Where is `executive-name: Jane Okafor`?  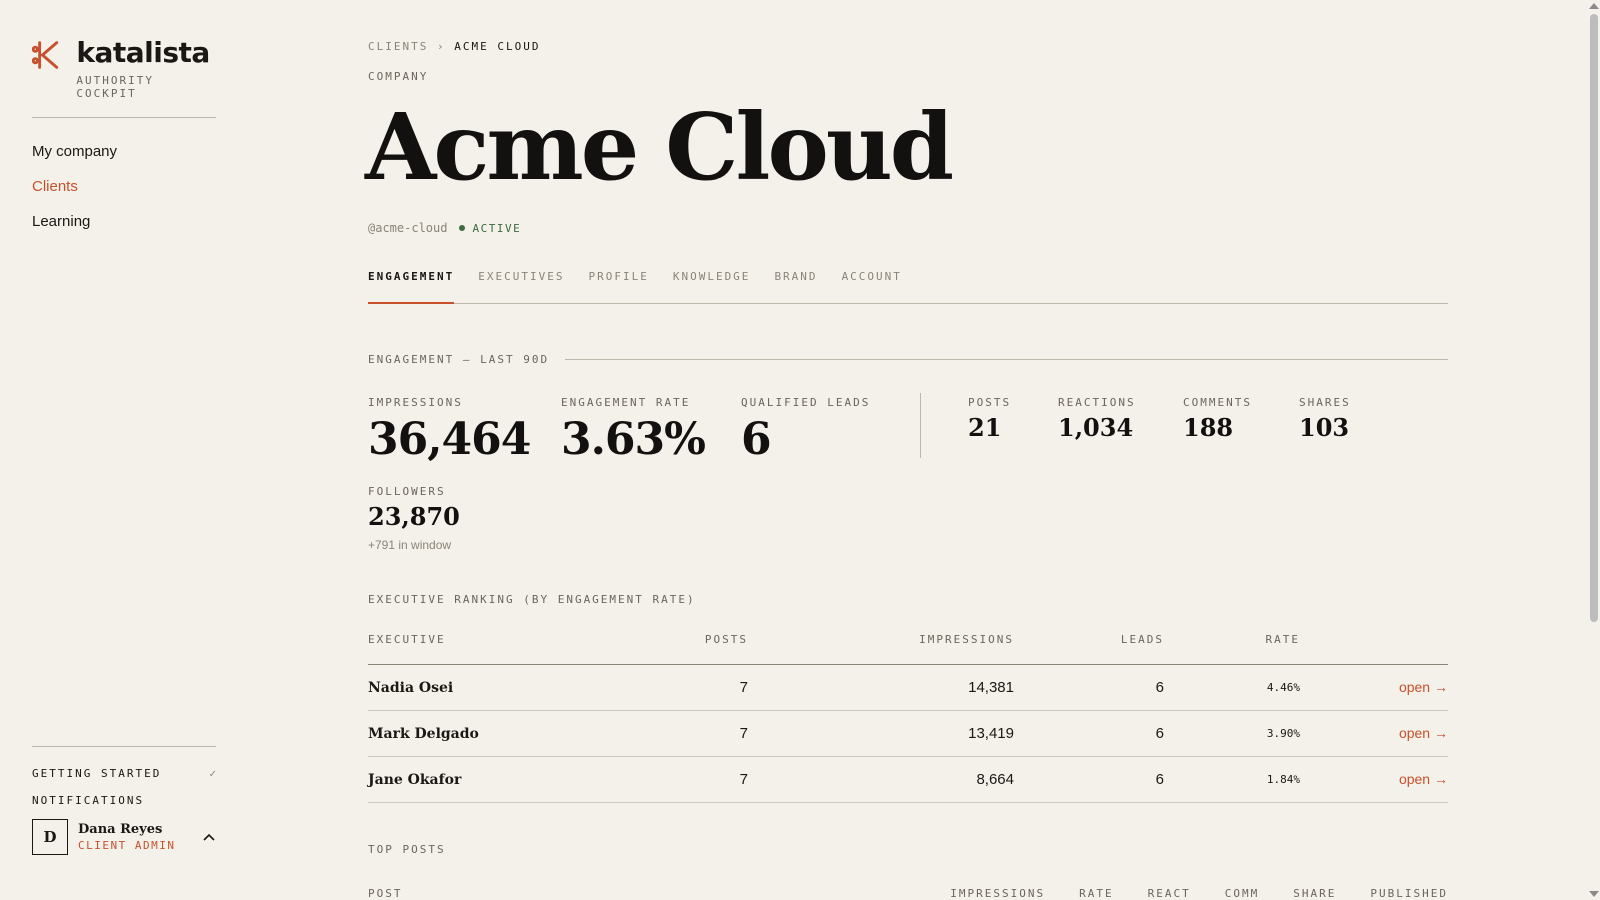 executive-name: Jane Okafor is located at coordinates (415, 779).